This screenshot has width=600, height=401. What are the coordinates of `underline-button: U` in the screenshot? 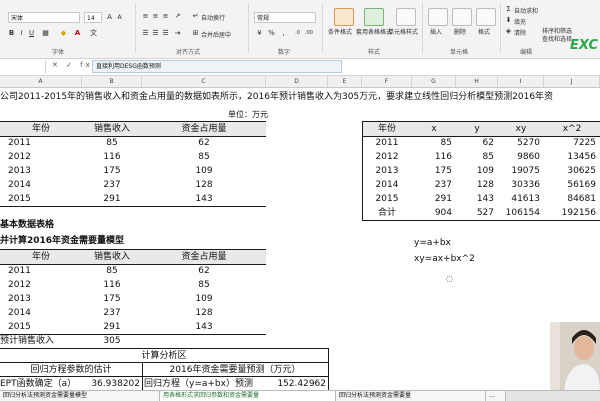 It's located at (31, 33).